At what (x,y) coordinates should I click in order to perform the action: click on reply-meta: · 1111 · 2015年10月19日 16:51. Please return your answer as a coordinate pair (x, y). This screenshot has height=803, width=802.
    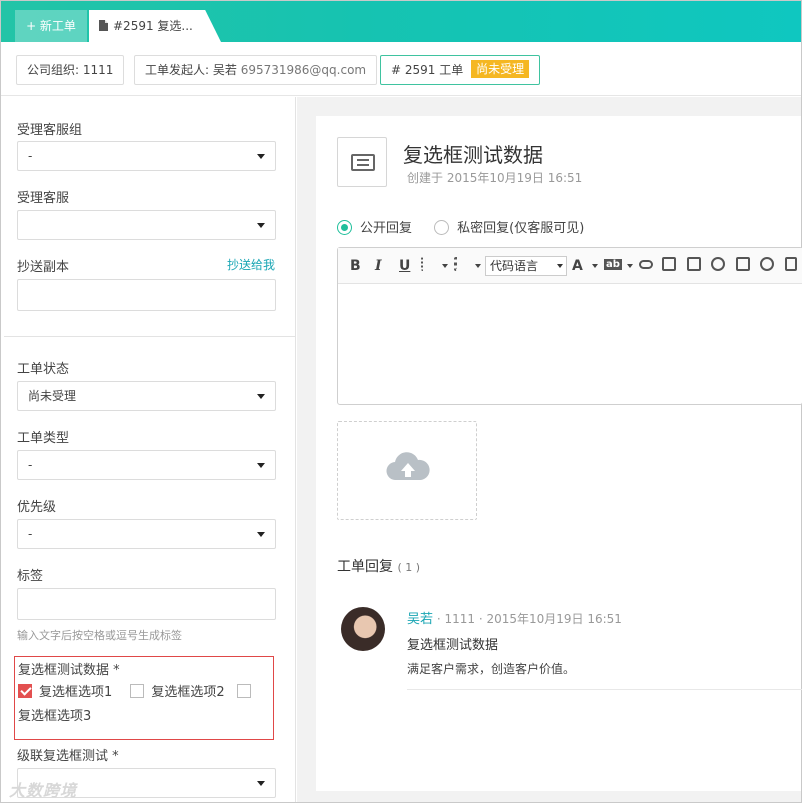
    Looking at the image, I should click on (529, 619).